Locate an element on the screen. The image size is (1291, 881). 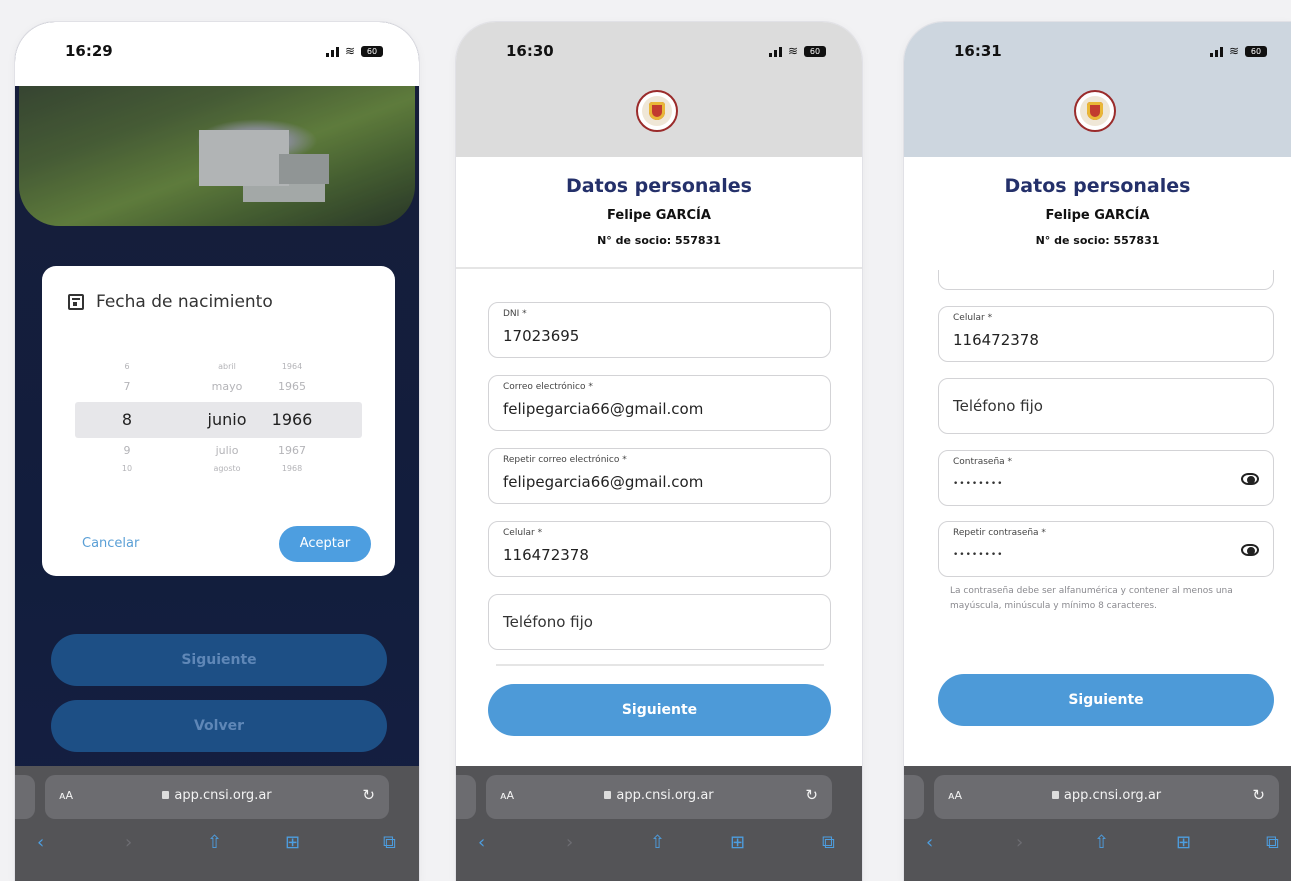
calendar-icon is located at coordinates (76, 302).